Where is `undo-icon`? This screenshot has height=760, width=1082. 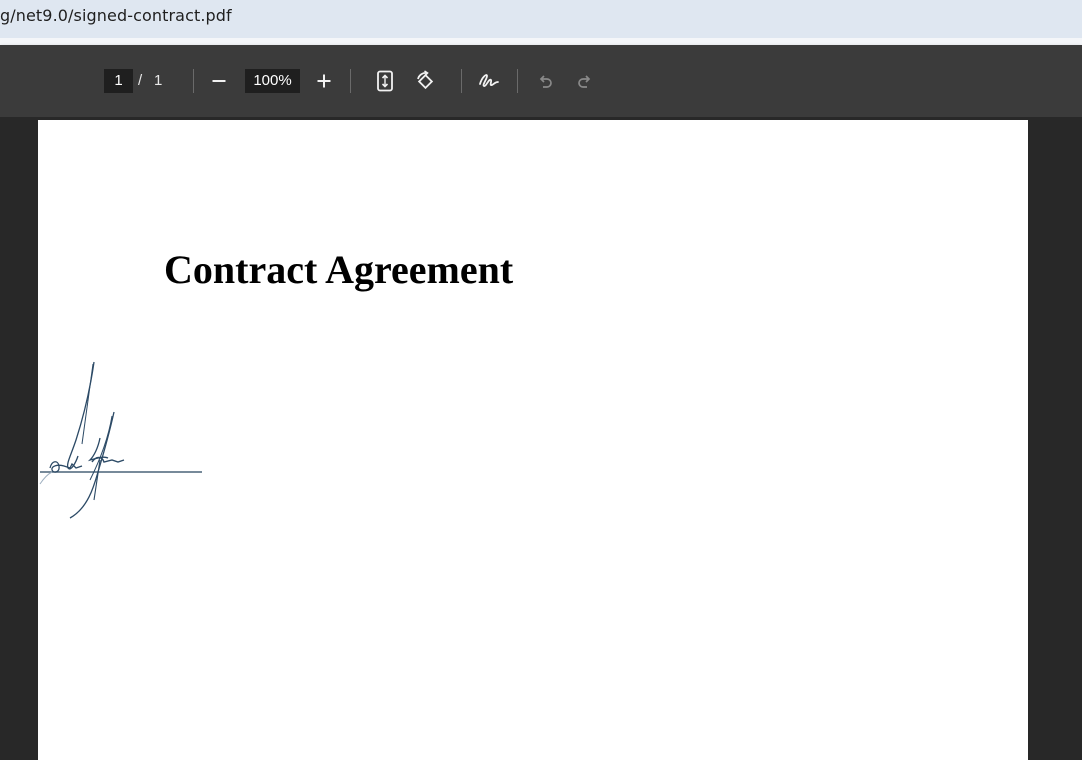
undo-icon is located at coordinates (545, 81).